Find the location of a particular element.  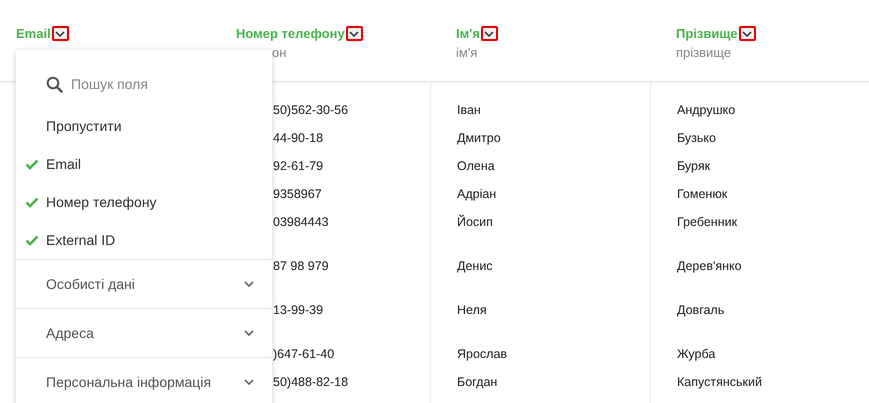

column-title: Номер телефону is located at coordinates (290, 33).